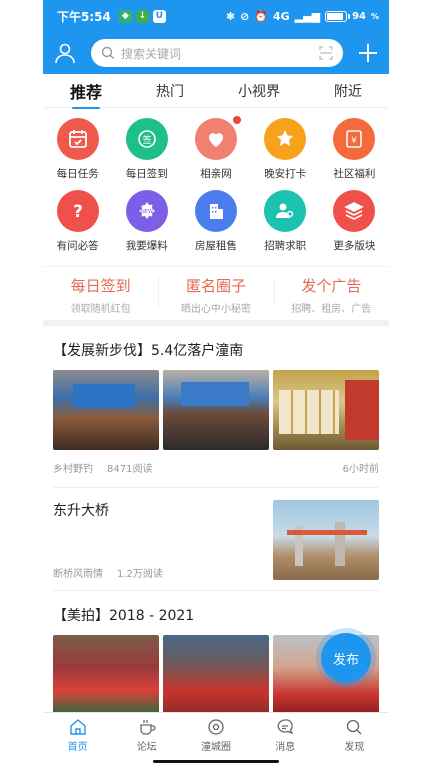 The width and height of the screenshot is (432, 768). Describe the element at coordinates (124, 616) in the screenshot. I see `article-title: 【美拍】2018 - 2021` at that location.